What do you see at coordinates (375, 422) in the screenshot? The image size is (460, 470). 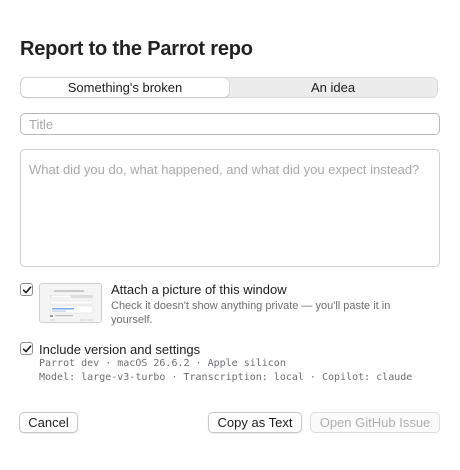 I see `open-github-issue-button: Open GitHub Issue` at bounding box center [375, 422].